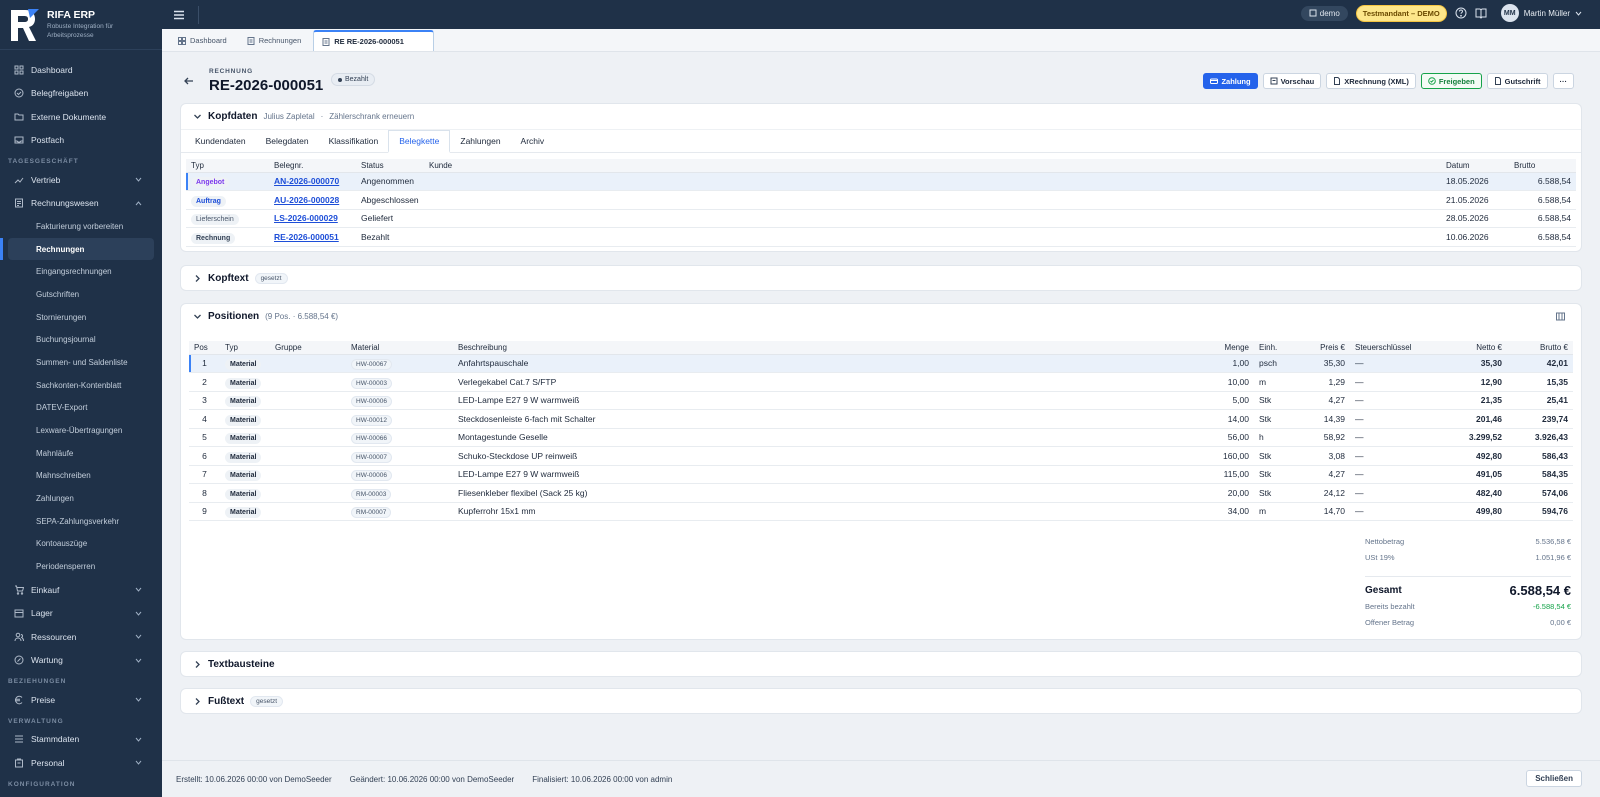 The width and height of the screenshot is (1600, 797). Describe the element at coordinates (308, 348) in the screenshot. I see `col-gruppe: Gruppe` at that location.